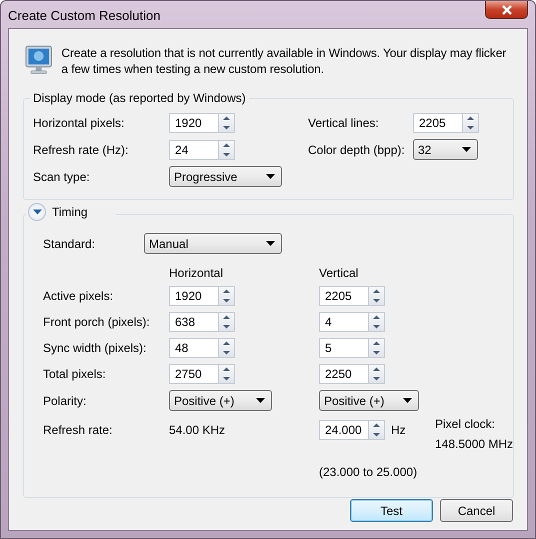  I want to click on spin-box: 24.000, so click(352, 430).